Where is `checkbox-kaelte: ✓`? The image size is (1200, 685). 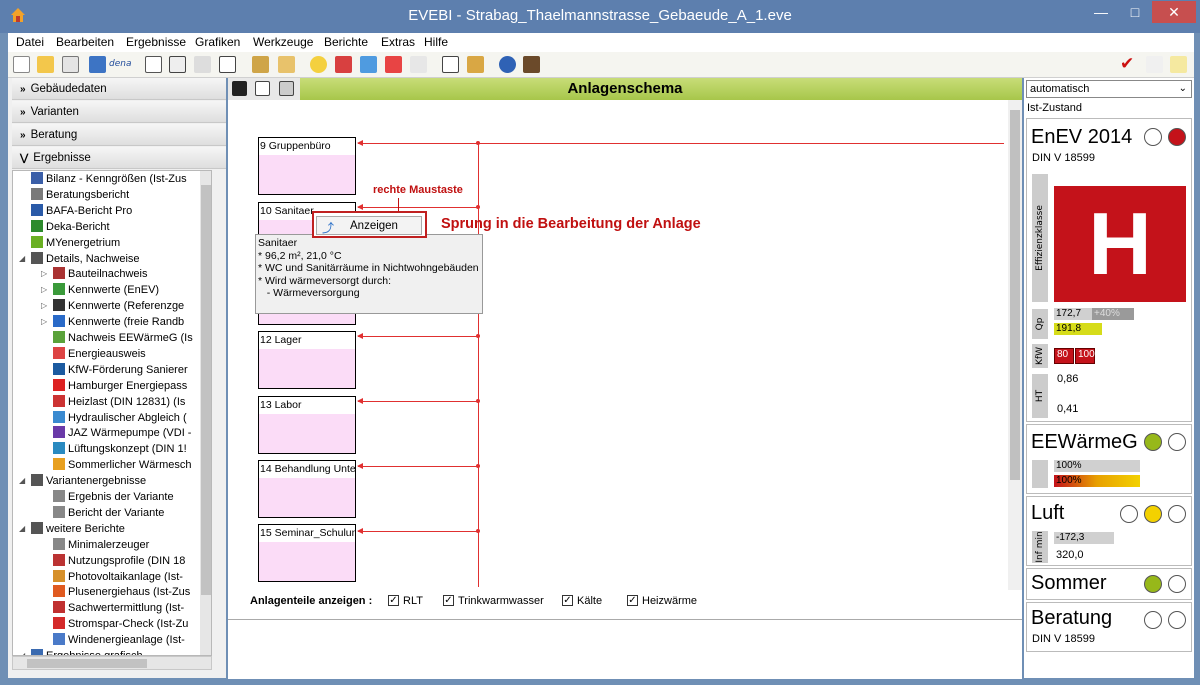 checkbox-kaelte: ✓ is located at coordinates (567, 600).